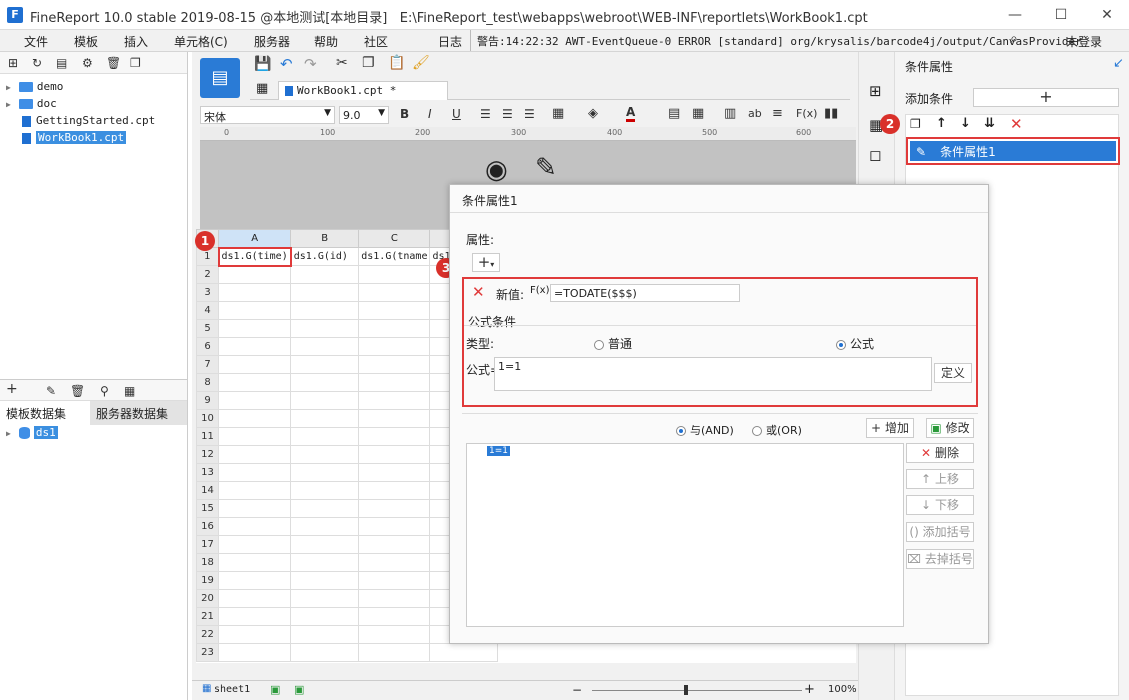 This screenshot has width=1129, height=700. Describe the element at coordinates (207, 634) in the screenshot. I see `row-header: 22` at that location.